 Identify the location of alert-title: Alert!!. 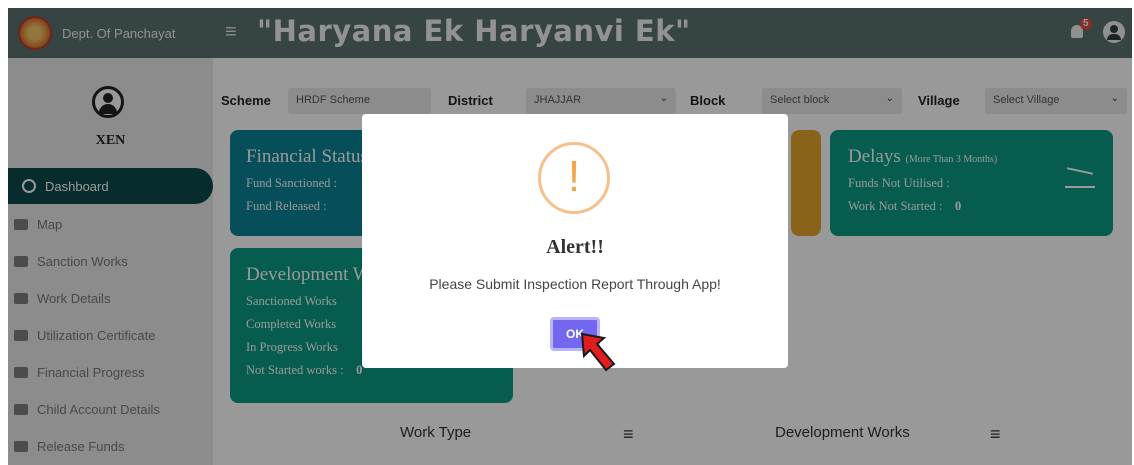
(575, 247).